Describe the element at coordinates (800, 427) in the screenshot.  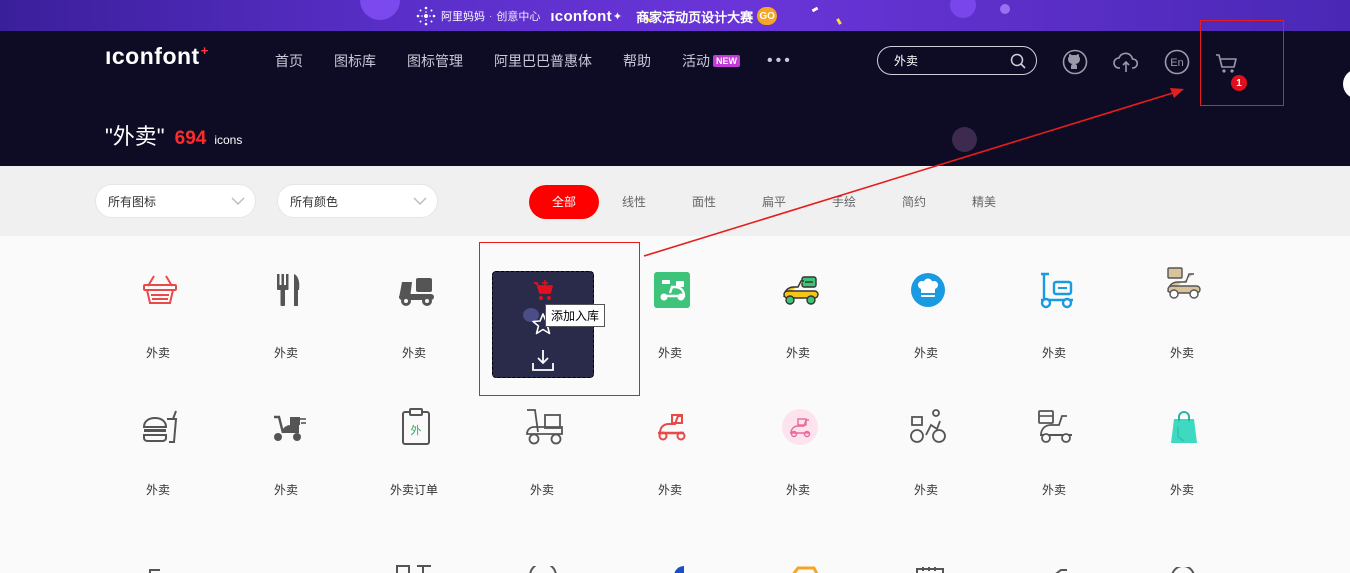
I see `pink-scooter-icon` at that location.